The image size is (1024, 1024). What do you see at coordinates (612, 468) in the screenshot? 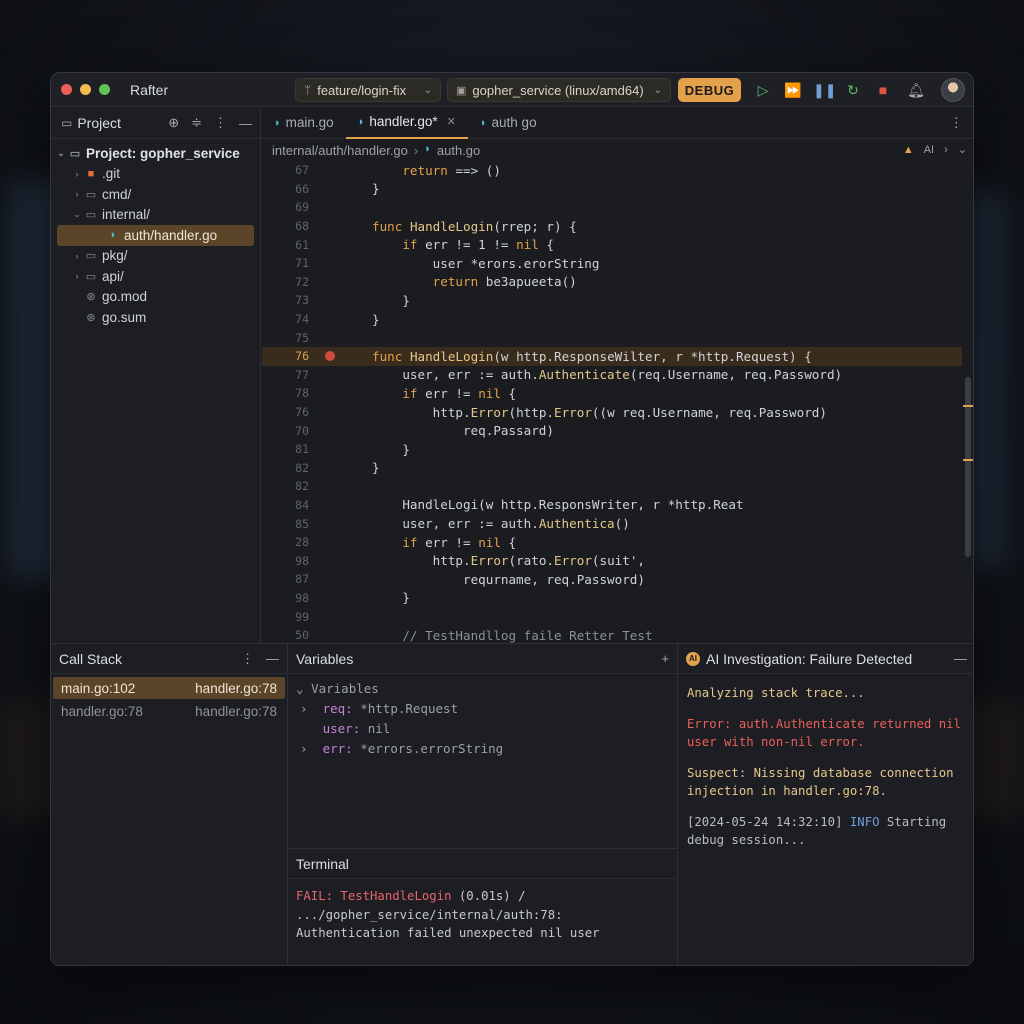
I see `code-line: 82}` at bounding box center [612, 468].